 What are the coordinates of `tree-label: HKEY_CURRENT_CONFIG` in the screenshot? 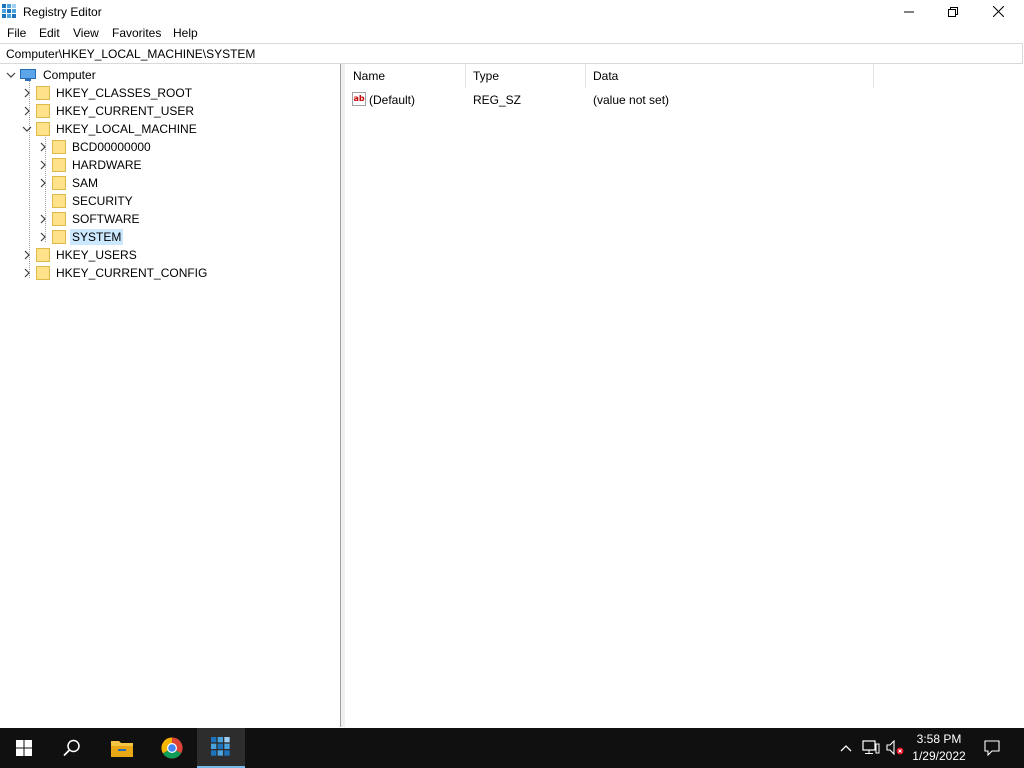 It's located at (132, 273).